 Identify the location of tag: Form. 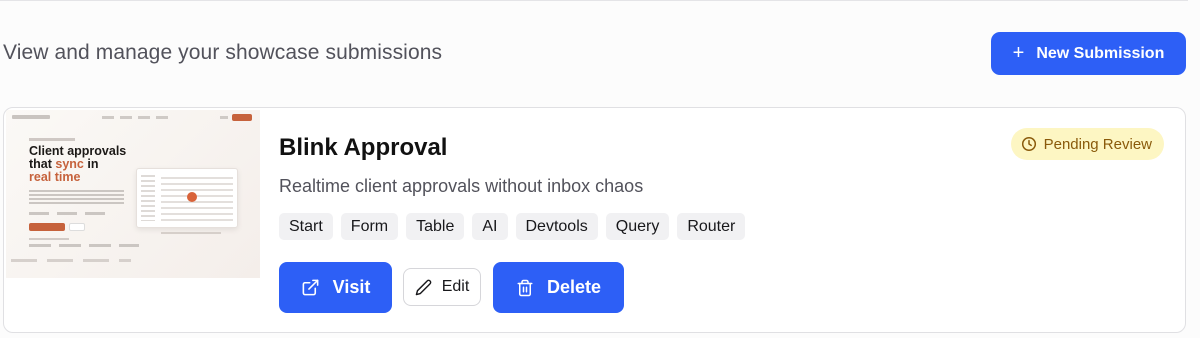
(369, 226).